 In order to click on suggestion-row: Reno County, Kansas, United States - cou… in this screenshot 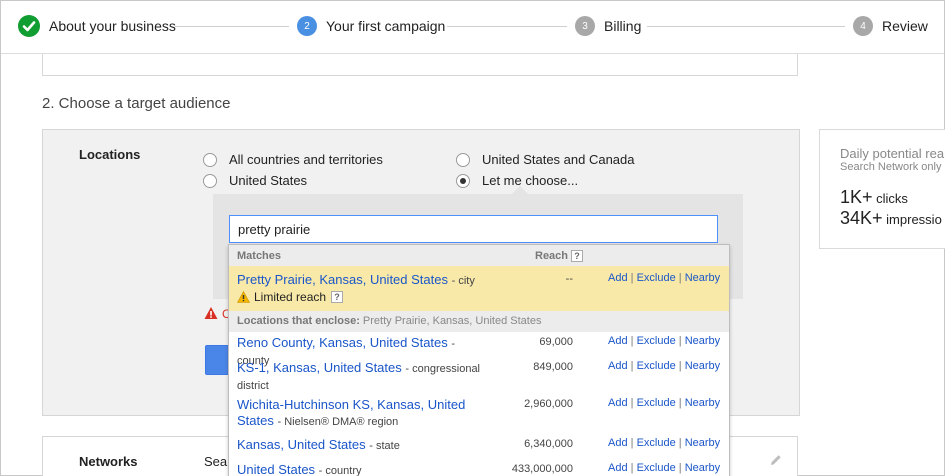, I will do `click(479, 349)`.